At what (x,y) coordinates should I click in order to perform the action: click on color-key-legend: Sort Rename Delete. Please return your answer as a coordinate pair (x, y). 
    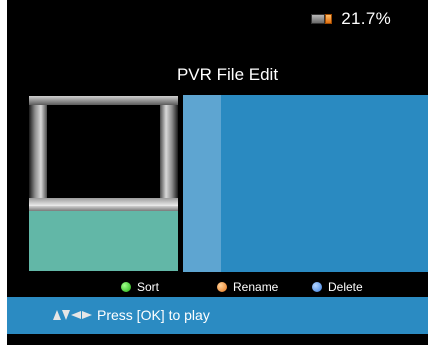
    Looking at the image, I should click on (217, 287).